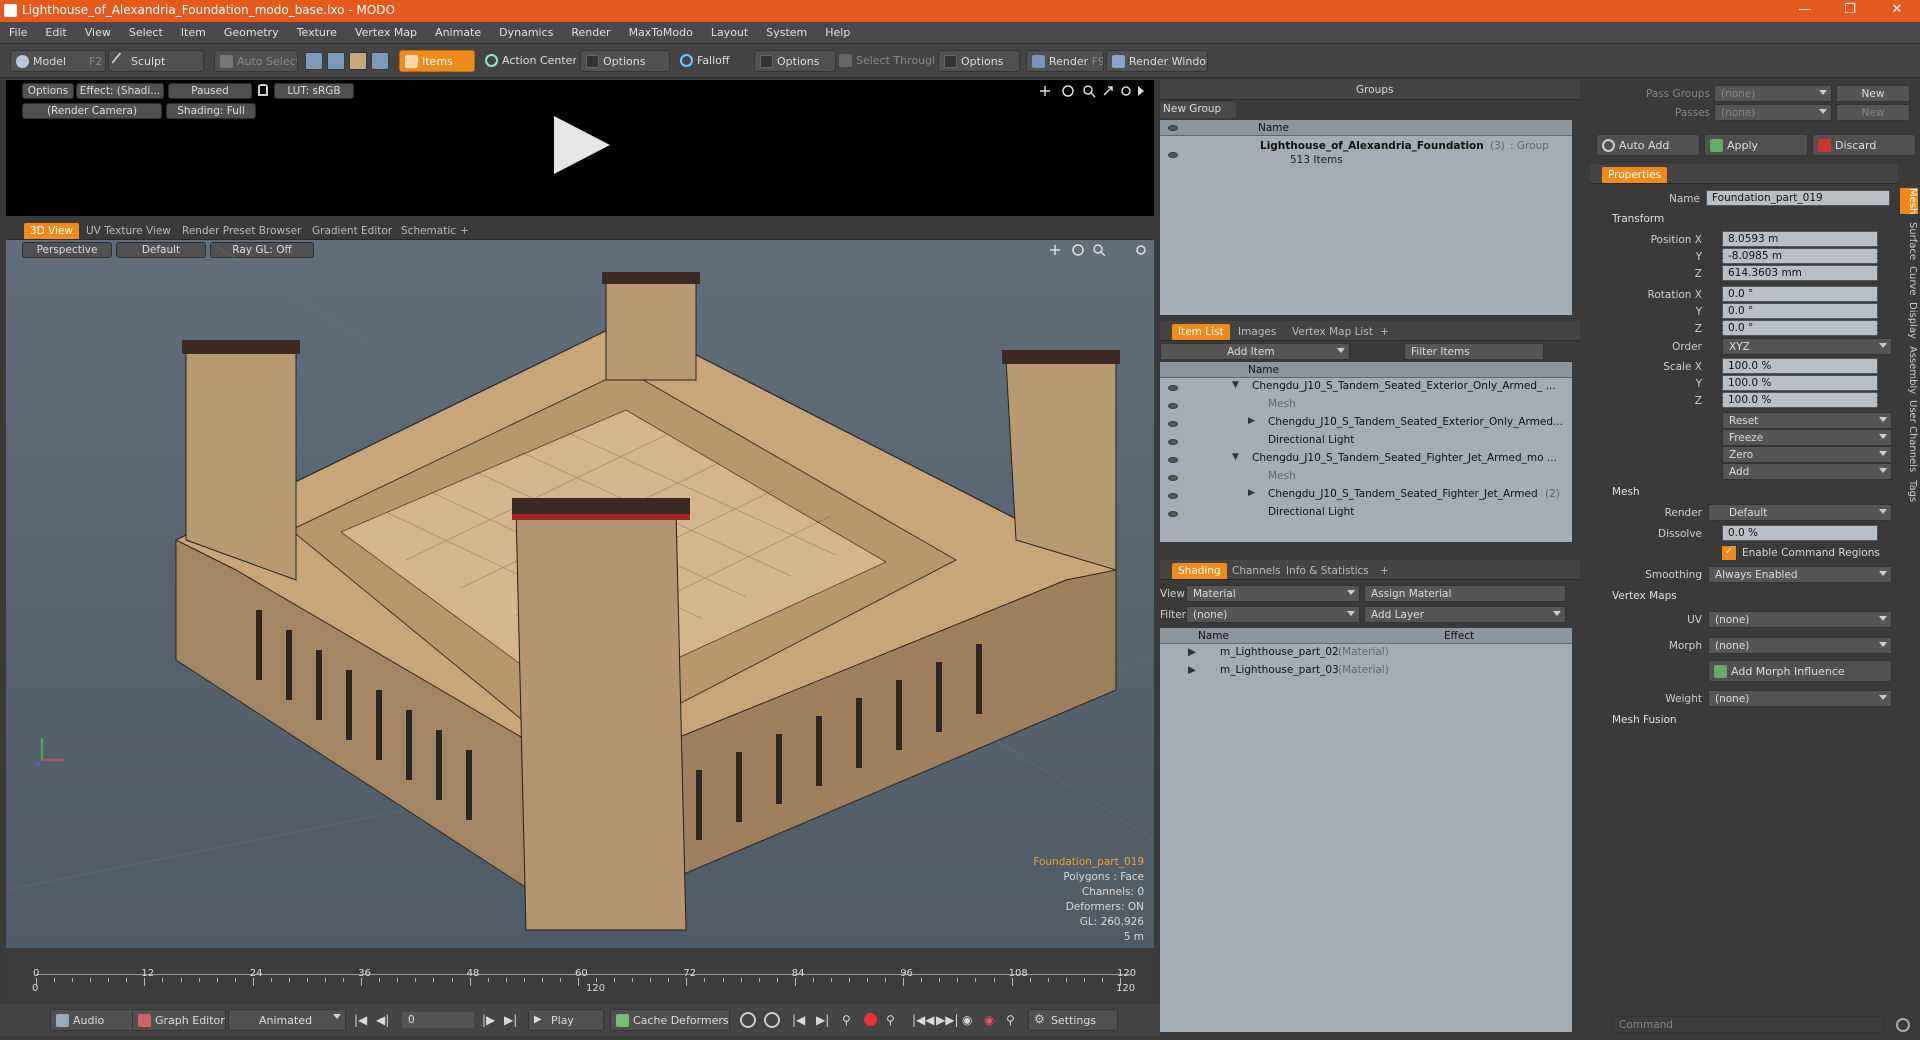 The image size is (1920, 1040). What do you see at coordinates (979, 61) in the screenshot?
I see `select-through-options-button: Options` at bounding box center [979, 61].